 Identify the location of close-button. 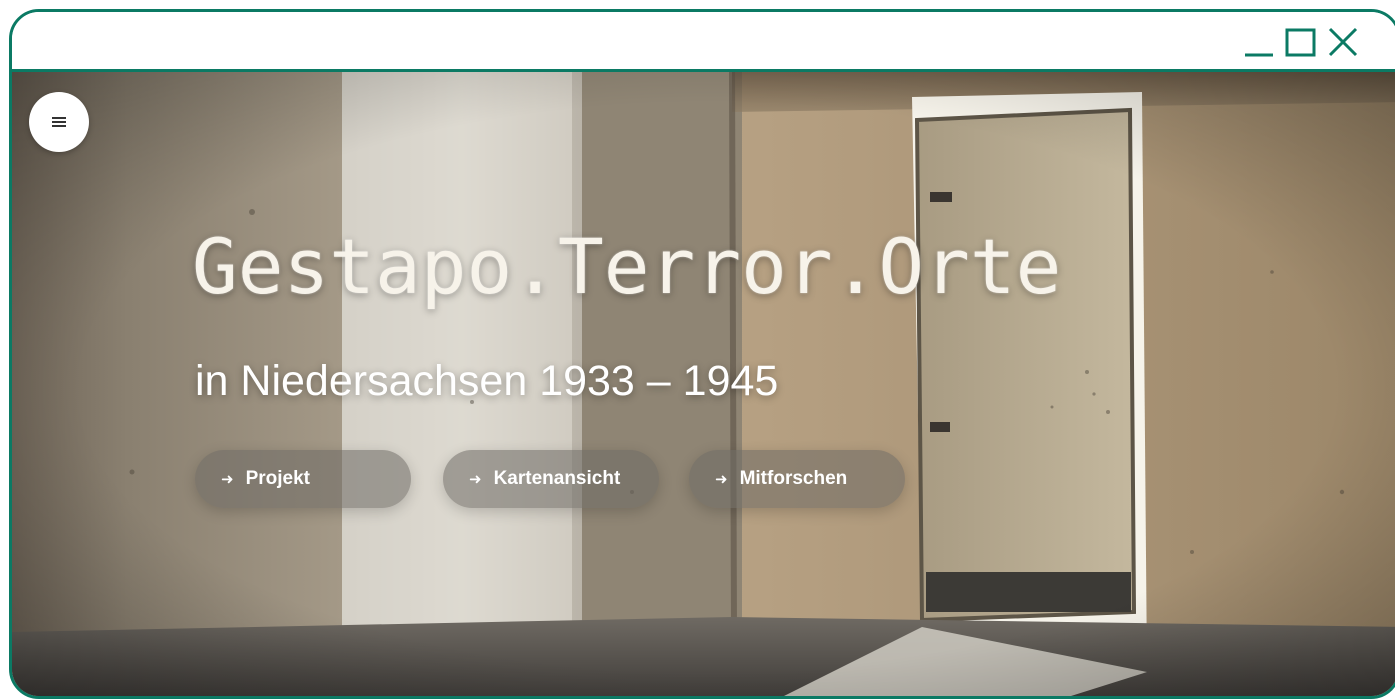
(1343, 42).